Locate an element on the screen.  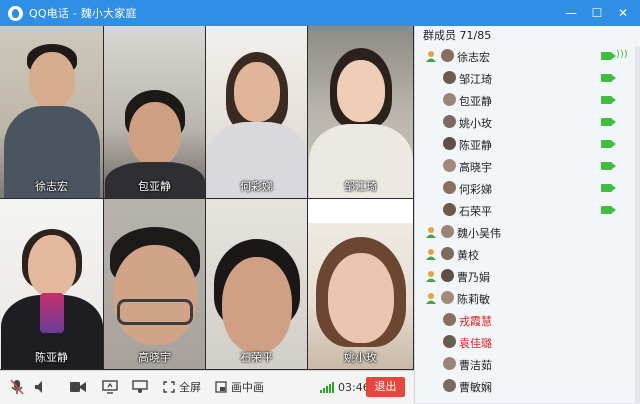
camera-button is located at coordinates (78, 387).